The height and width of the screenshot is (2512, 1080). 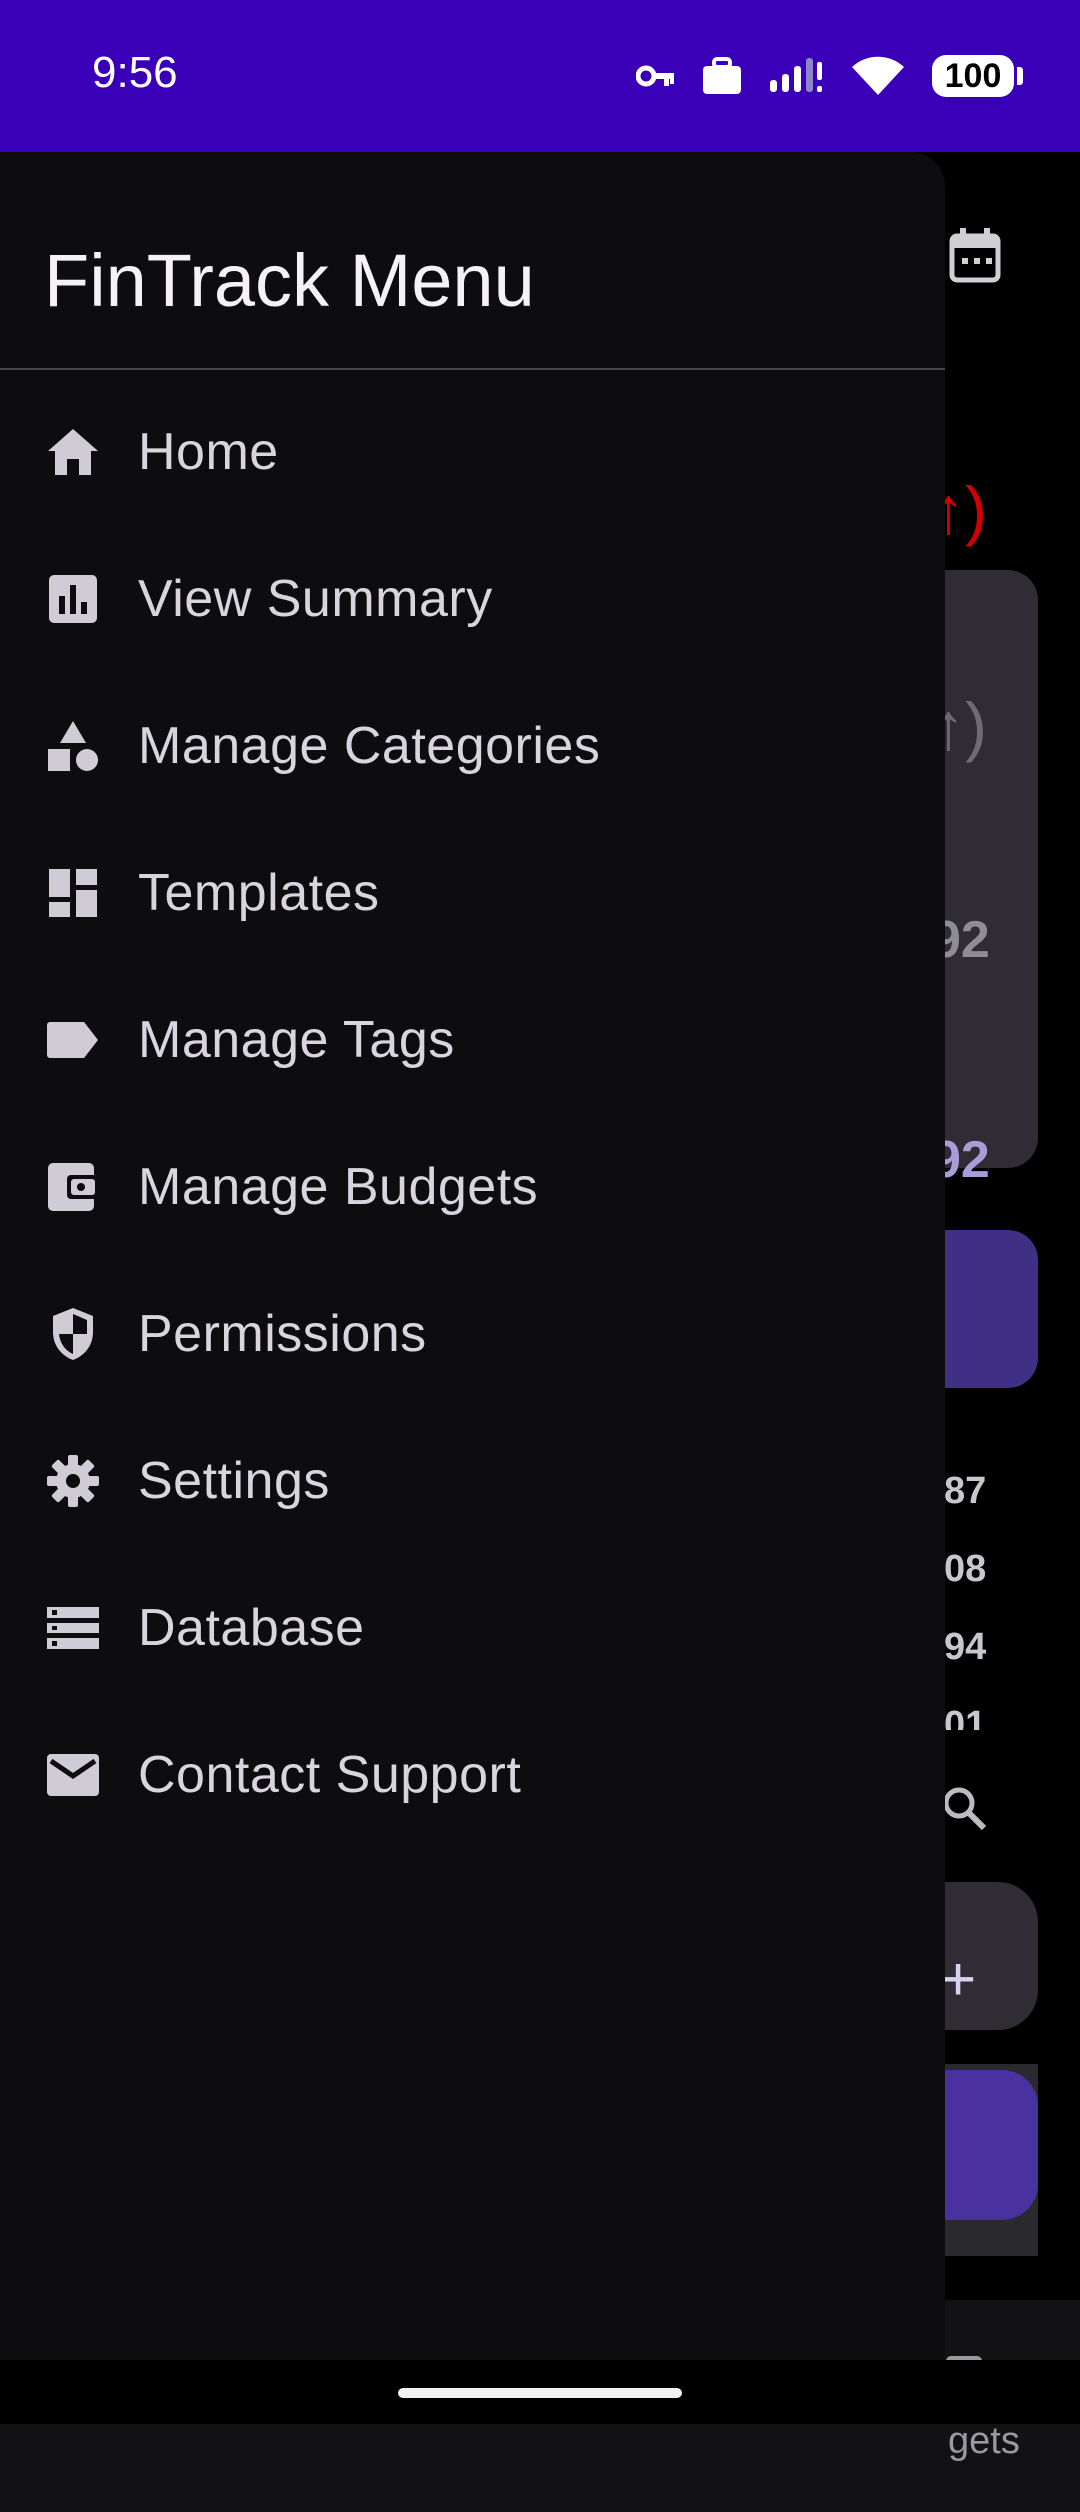 I want to click on storage-list-icon, so click(x=73, y=1628).